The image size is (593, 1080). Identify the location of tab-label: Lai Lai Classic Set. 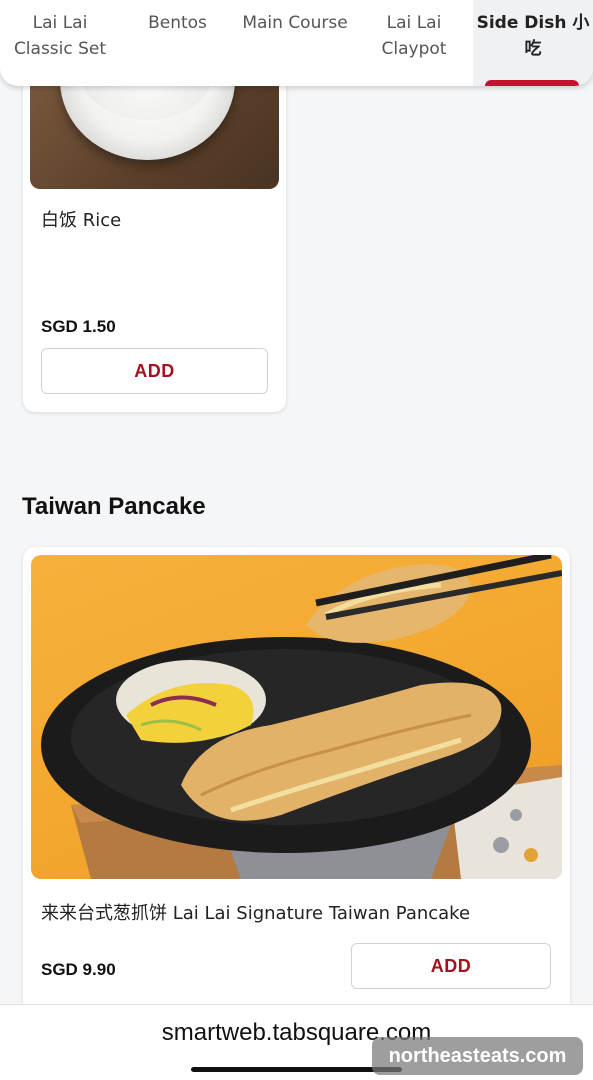
(60, 36).